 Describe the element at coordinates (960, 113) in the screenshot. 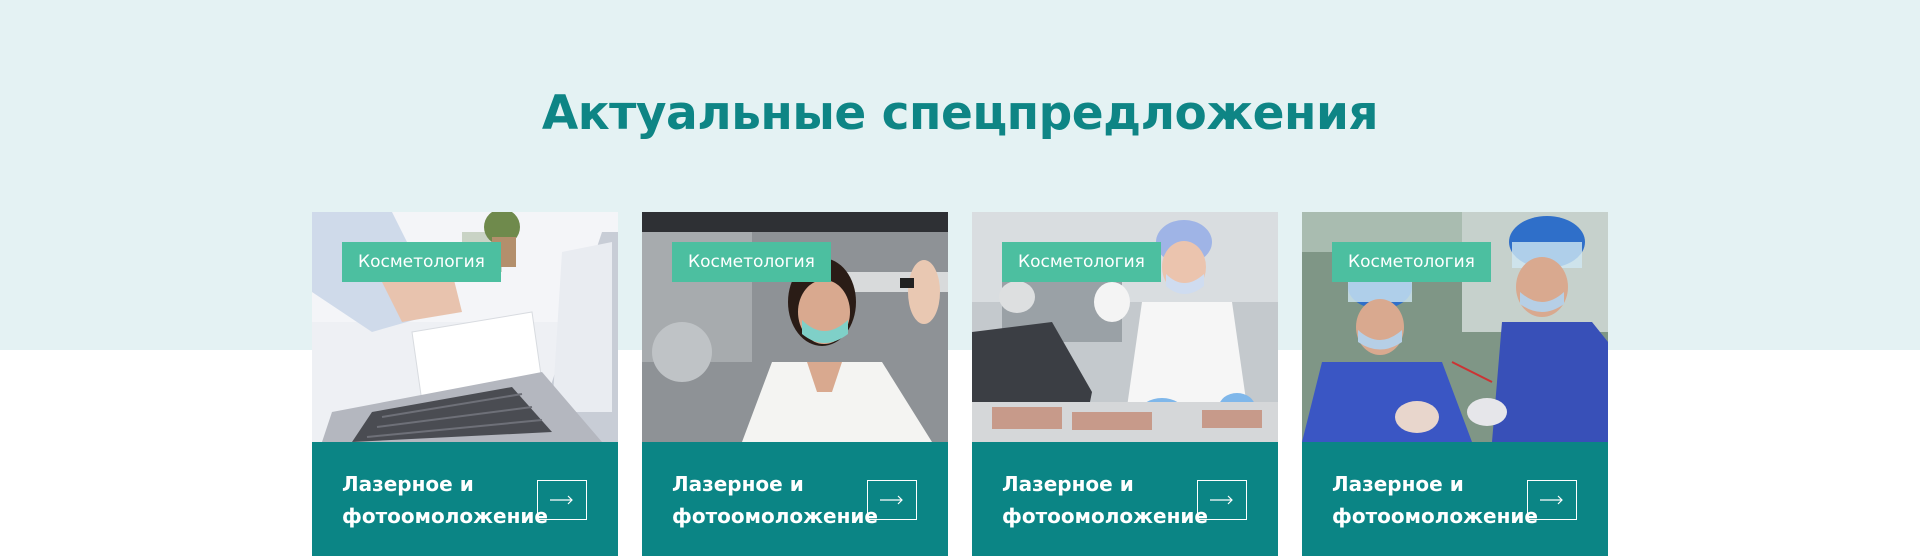

I see `section-title: Актуальные спецпредложения` at that location.